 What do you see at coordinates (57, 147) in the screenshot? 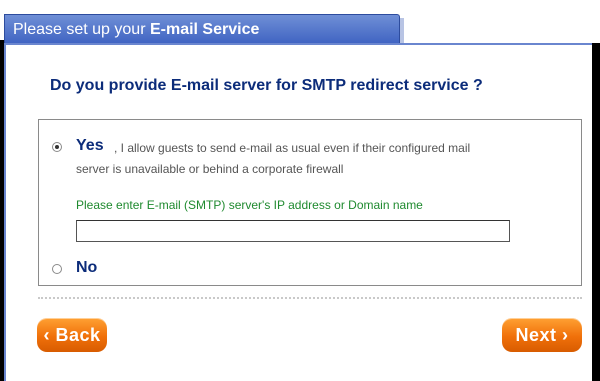
I see `yes-radio` at bounding box center [57, 147].